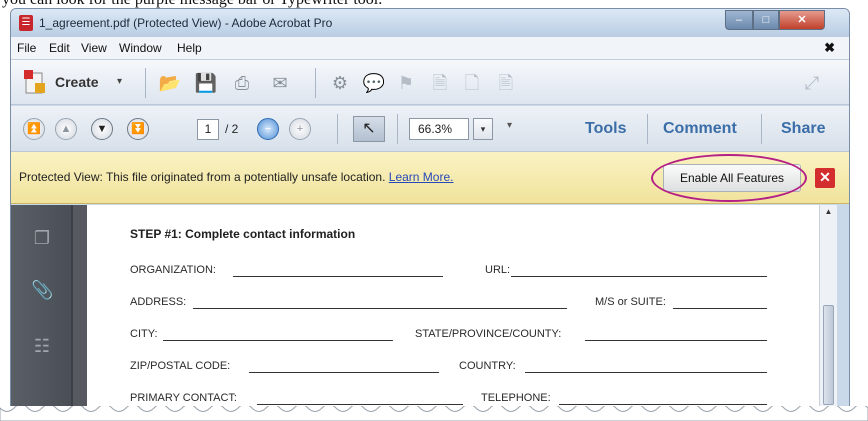  Describe the element at coordinates (803, 129) in the screenshot. I see `tab-share: Share` at that location.